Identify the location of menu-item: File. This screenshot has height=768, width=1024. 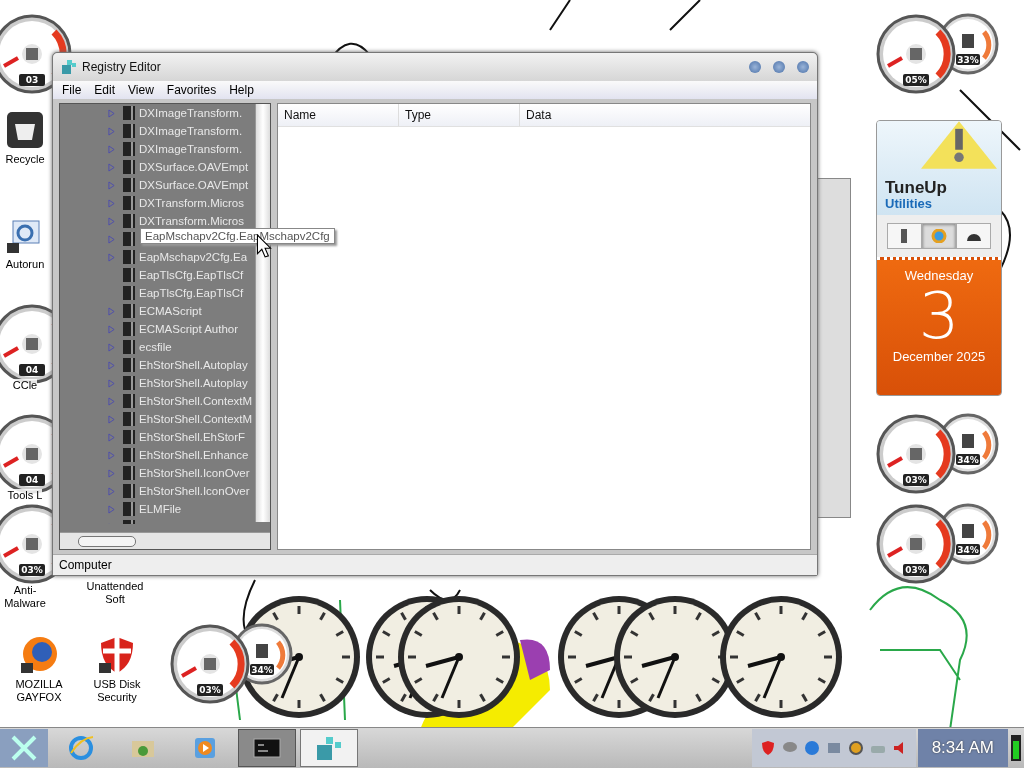
(73, 90).